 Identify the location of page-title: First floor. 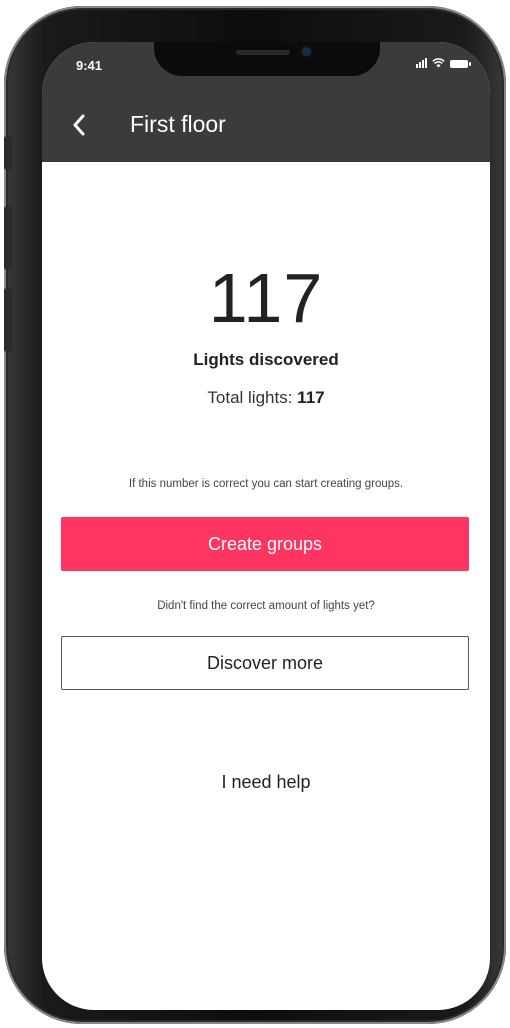
(178, 124).